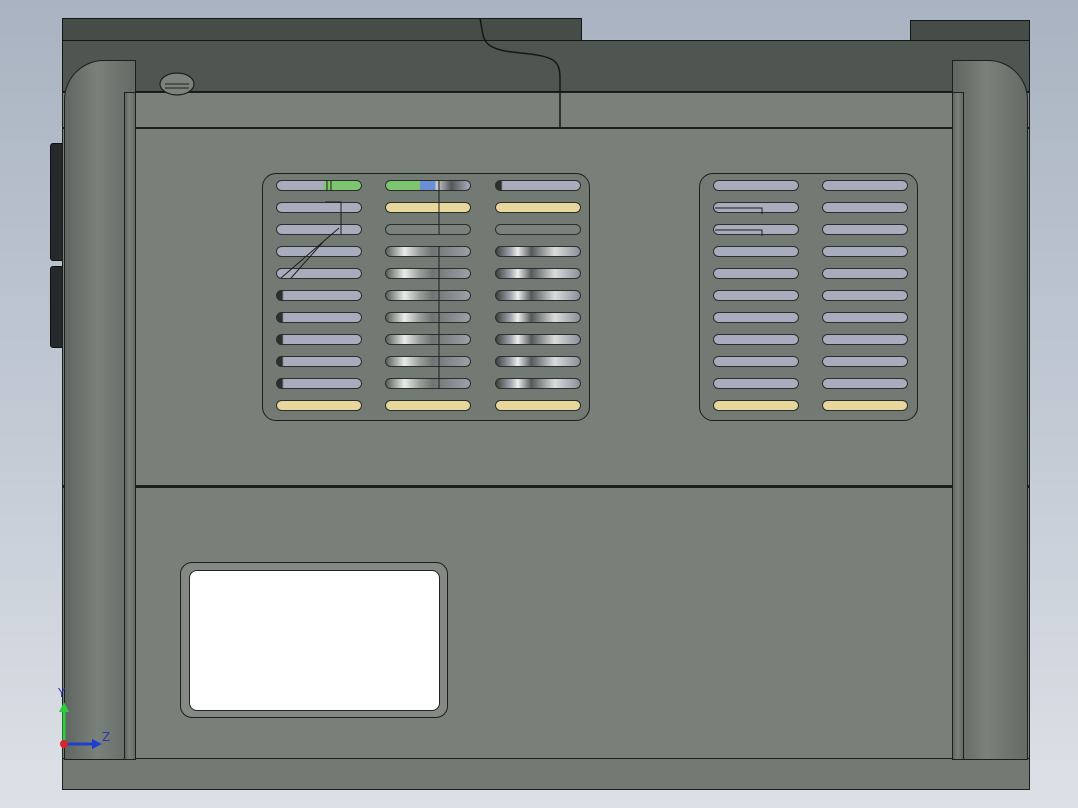  I want to click on nameplate-label, so click(314, 640).